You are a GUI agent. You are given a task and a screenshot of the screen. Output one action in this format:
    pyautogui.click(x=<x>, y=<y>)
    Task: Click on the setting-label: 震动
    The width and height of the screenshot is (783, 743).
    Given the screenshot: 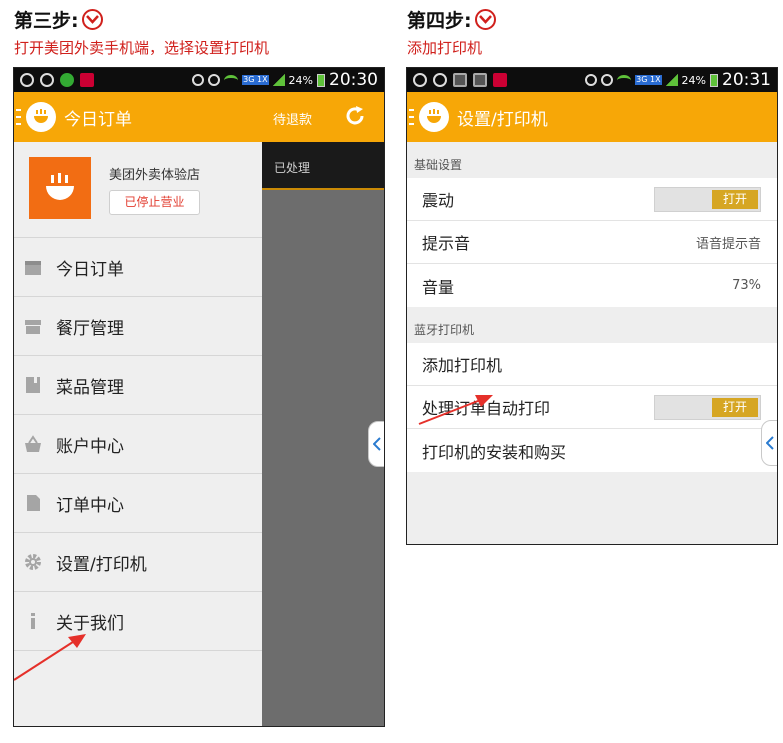 What is the action you would take?
    pyautogui.click(x=438, y=200)
    